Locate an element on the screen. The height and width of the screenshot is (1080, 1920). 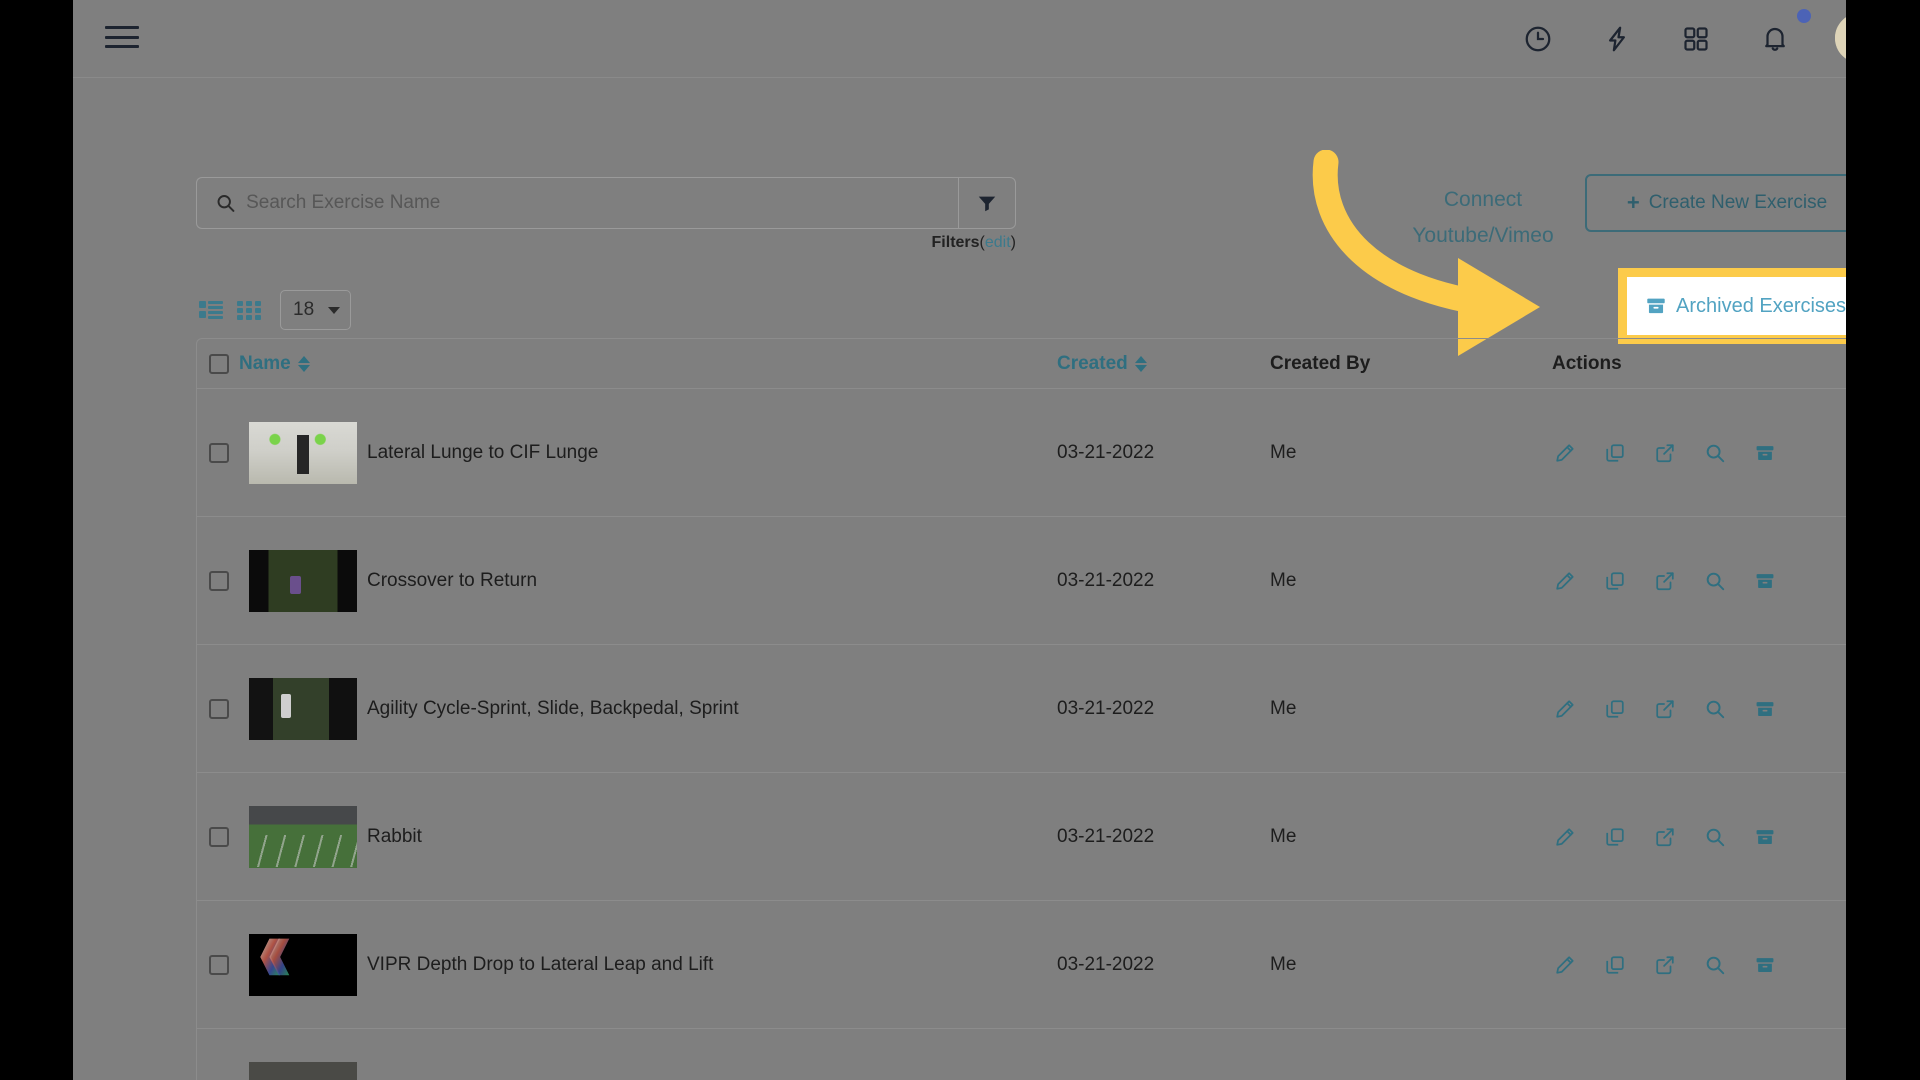
row-select-cell is located at coordinates (218, 836).